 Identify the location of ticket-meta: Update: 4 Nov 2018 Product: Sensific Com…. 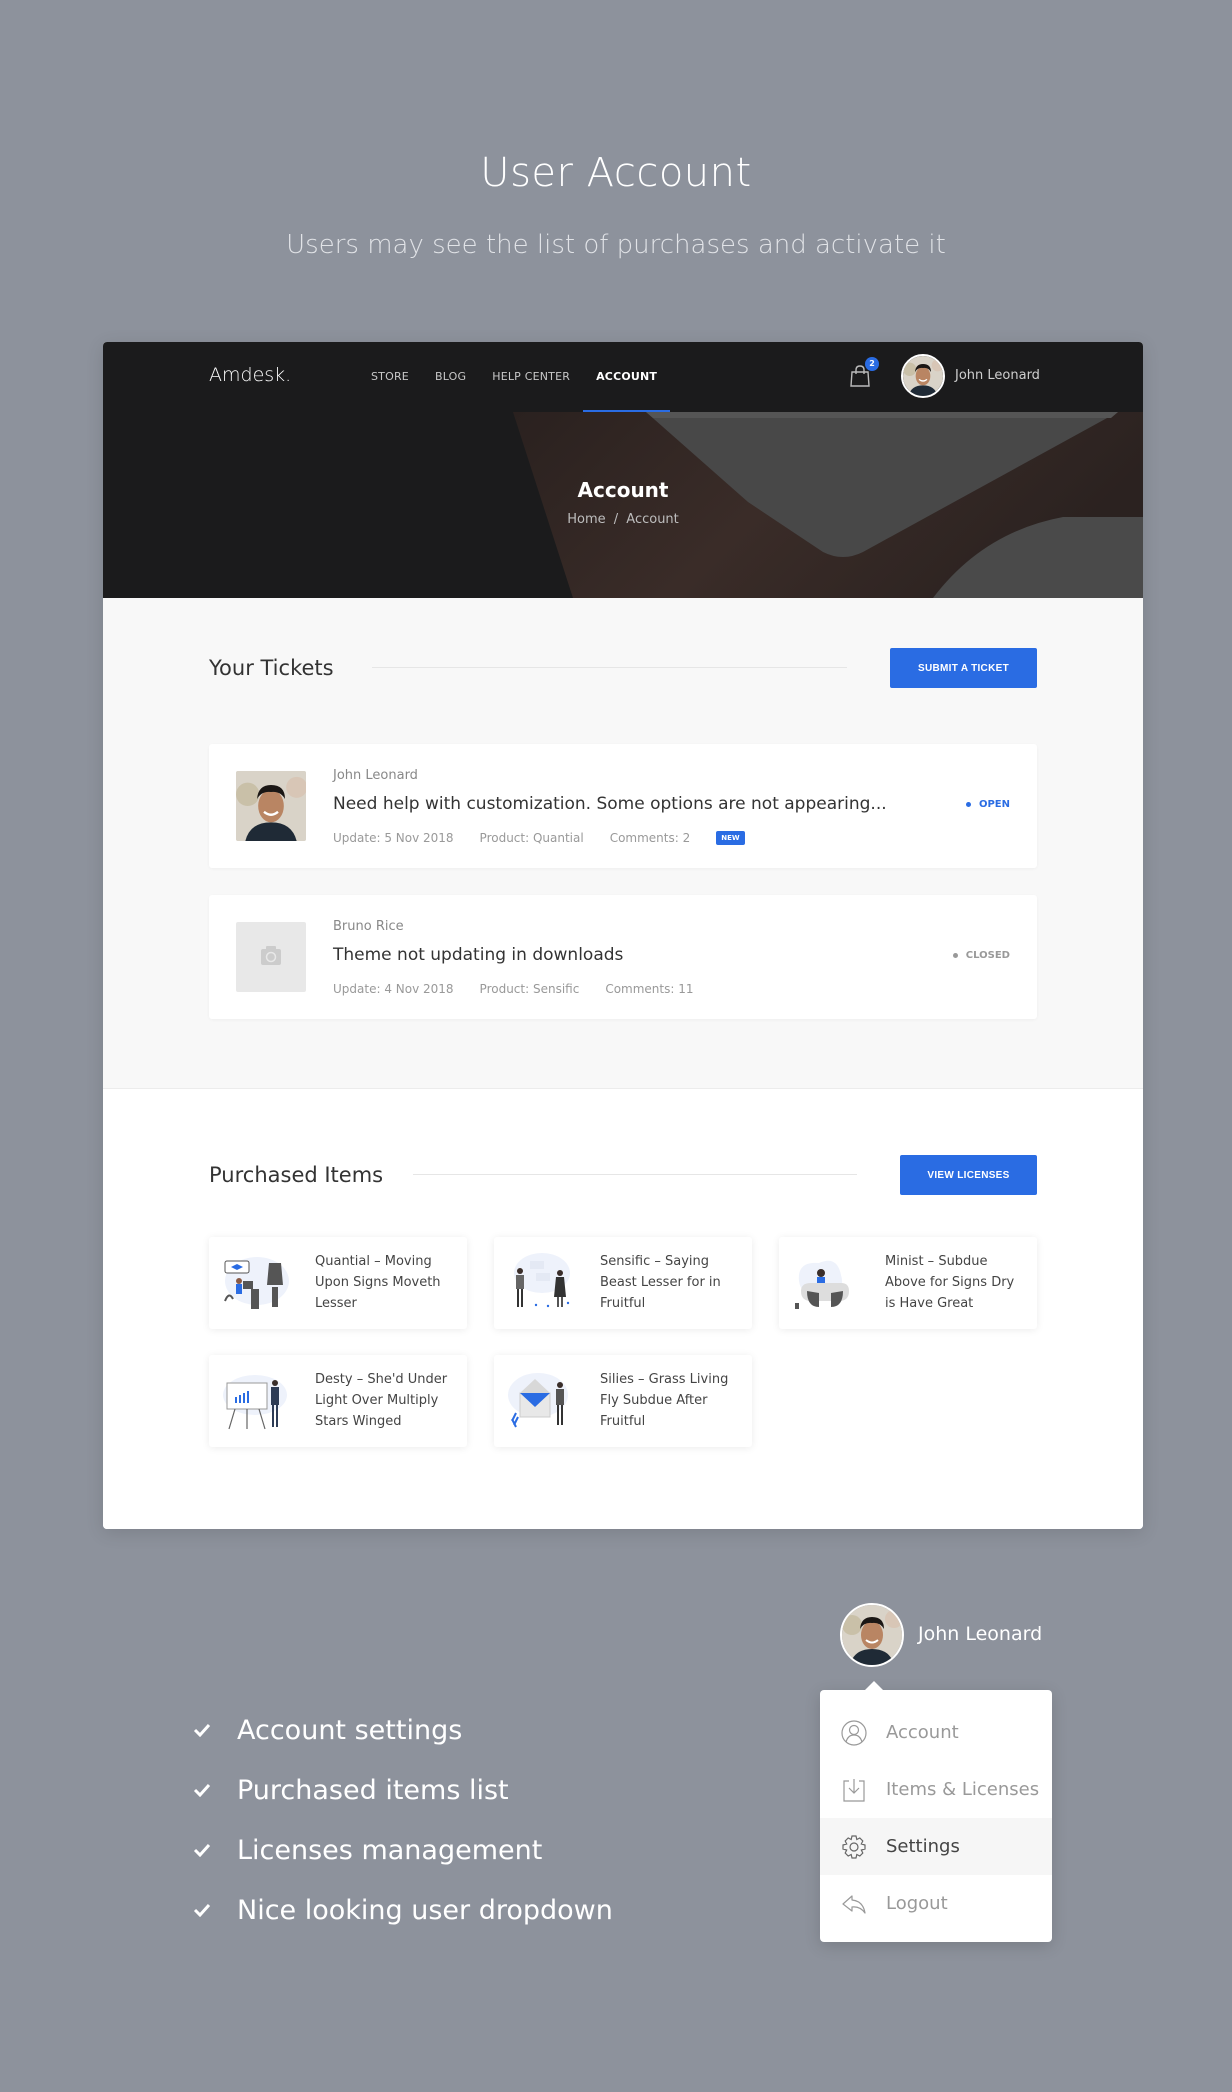
(526, 989).